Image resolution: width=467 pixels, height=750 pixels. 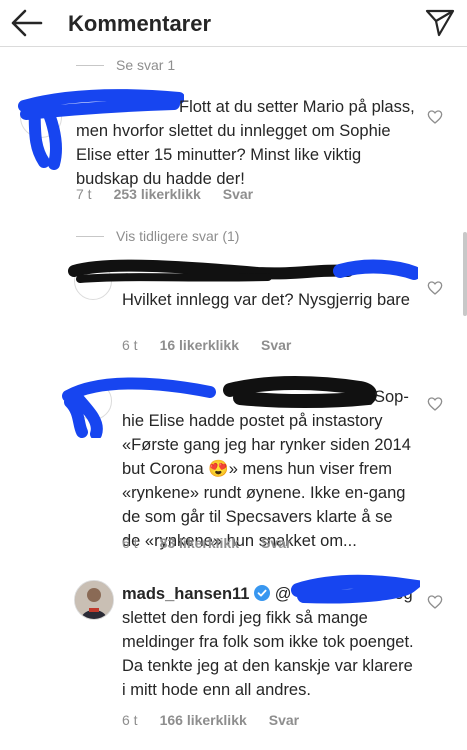 I want to click on mention: @, so click(x=283, y=594).